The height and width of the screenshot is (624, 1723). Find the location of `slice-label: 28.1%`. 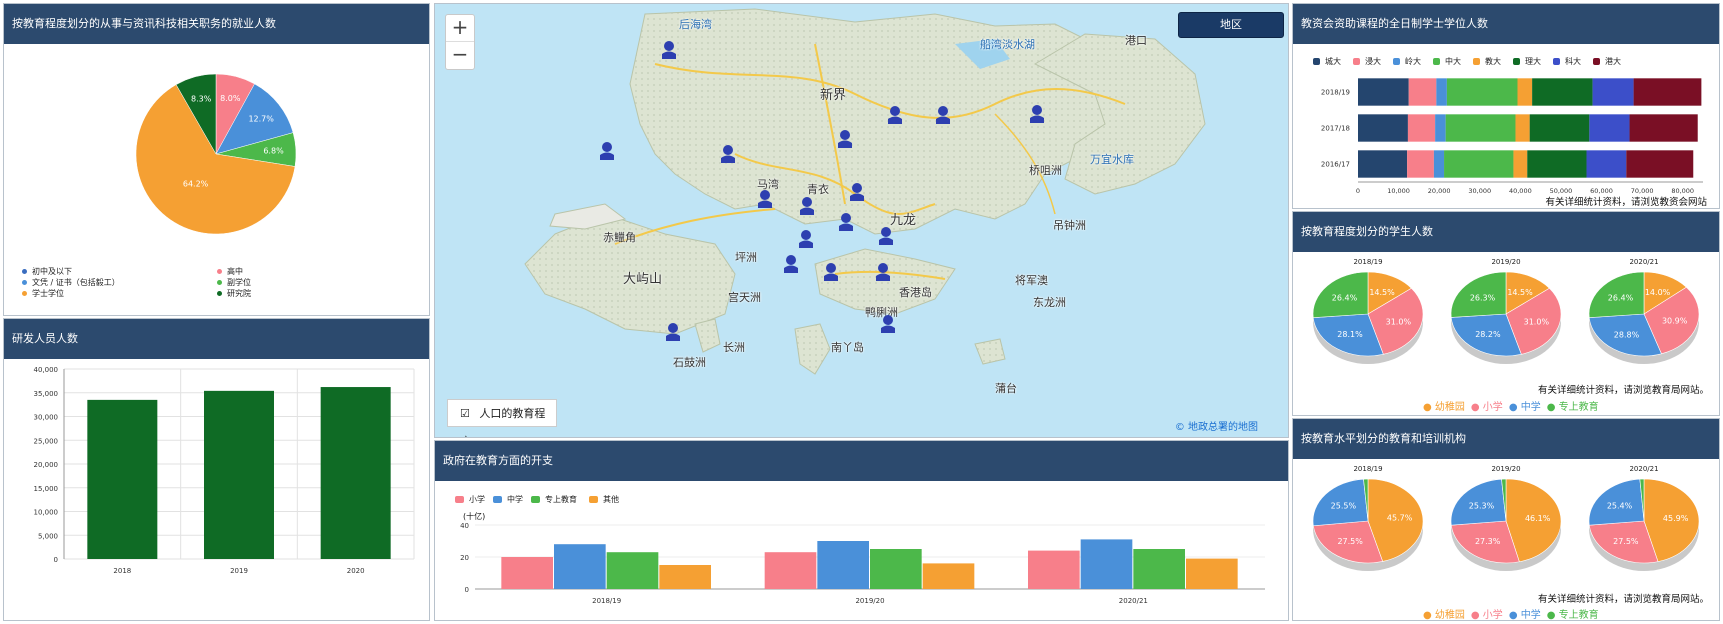

slice-label: 28.1% is located at coordinates (1350, 334).